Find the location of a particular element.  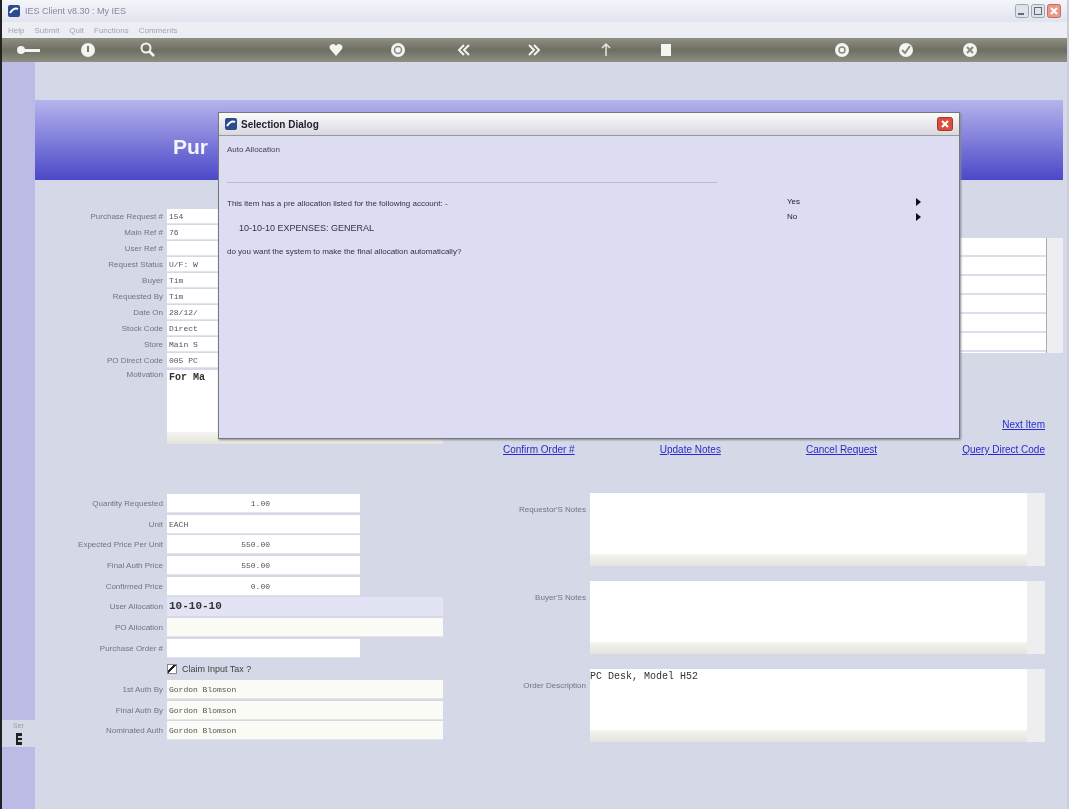

field-label: PO Direct Code is located at coordinates (134, 360).